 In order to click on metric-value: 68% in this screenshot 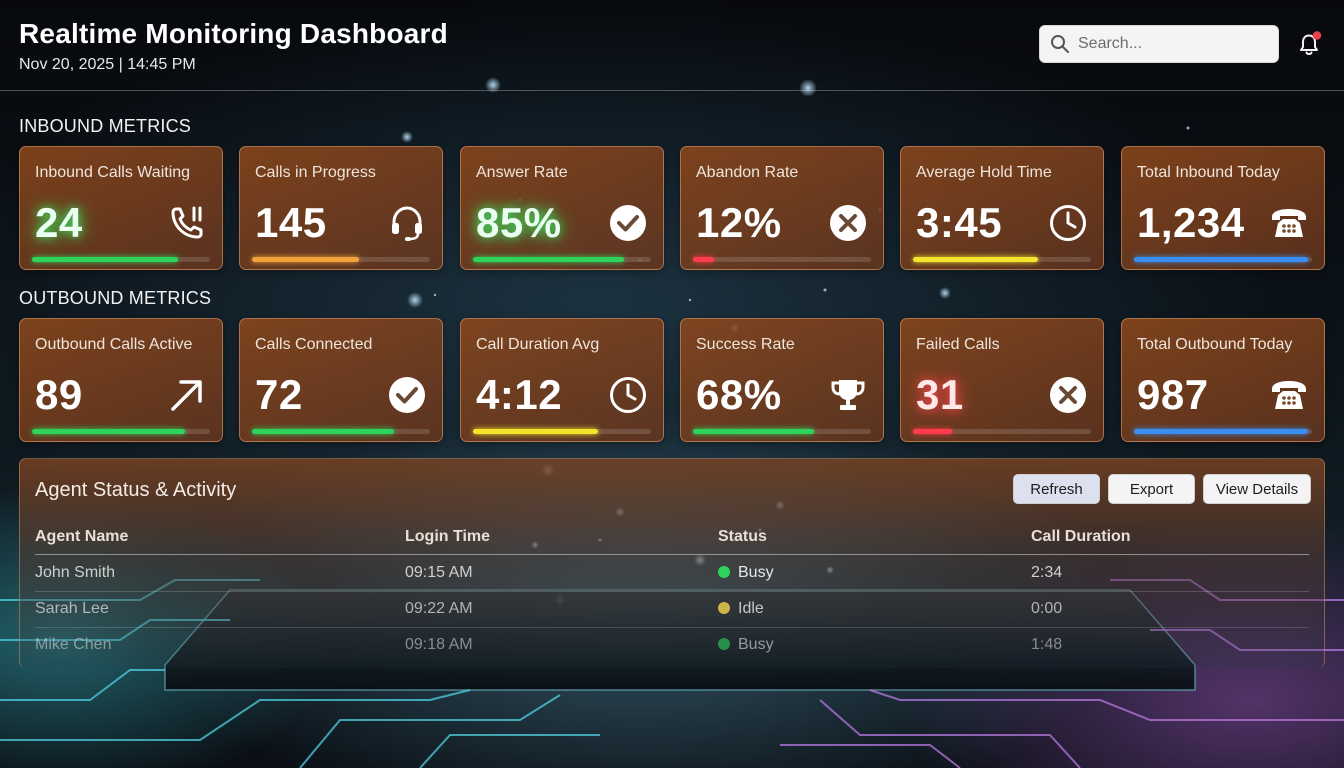, I will do `click(739, 394)`.